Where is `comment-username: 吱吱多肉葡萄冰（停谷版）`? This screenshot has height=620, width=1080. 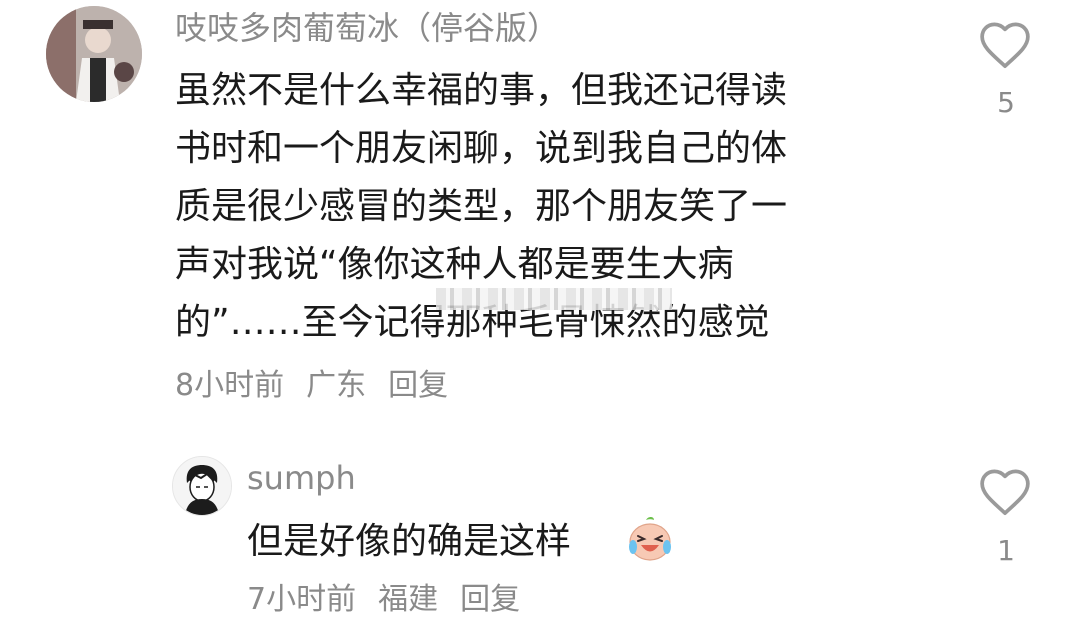
comment-username: 吱吱多肉葡萄冰（停谷版） is located at coordinates (367, 28).